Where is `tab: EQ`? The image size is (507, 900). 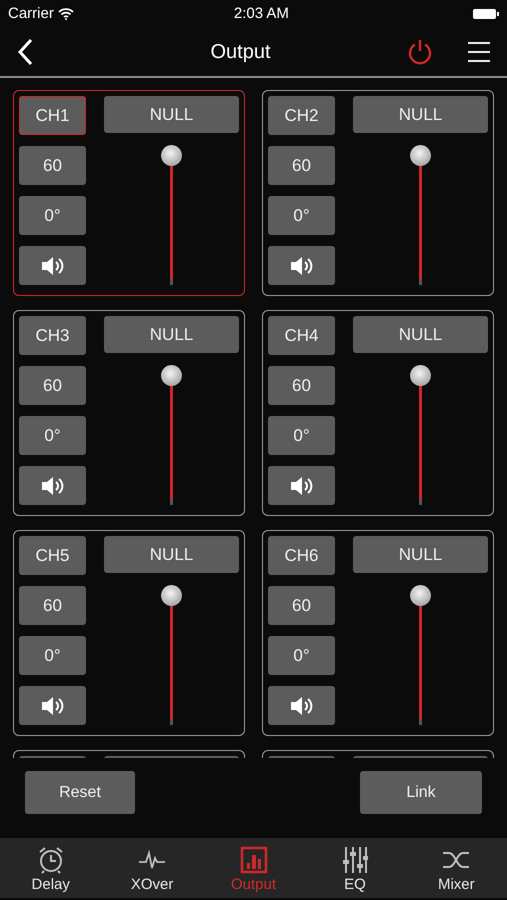 tab: EQ is located at coordinates (355, 868).